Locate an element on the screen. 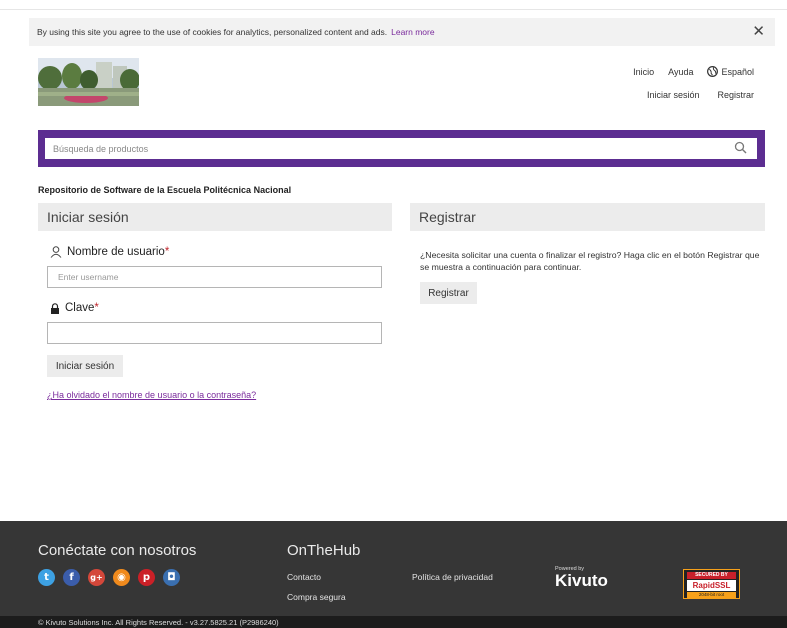  compra-segura-link: Compra segura is located at coordinates (316, 597).